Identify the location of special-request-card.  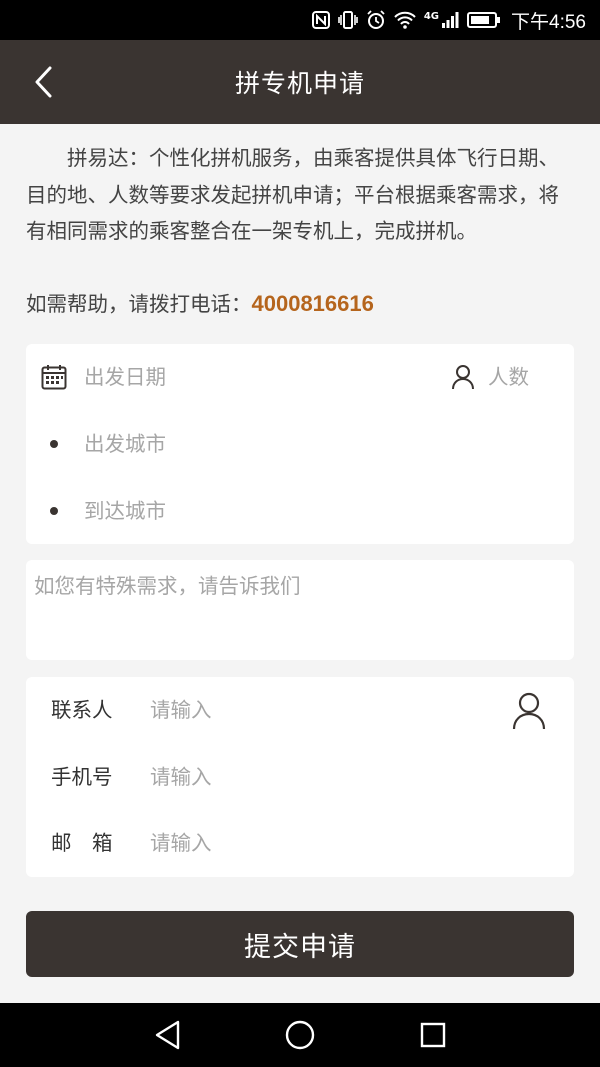
(300, 610).